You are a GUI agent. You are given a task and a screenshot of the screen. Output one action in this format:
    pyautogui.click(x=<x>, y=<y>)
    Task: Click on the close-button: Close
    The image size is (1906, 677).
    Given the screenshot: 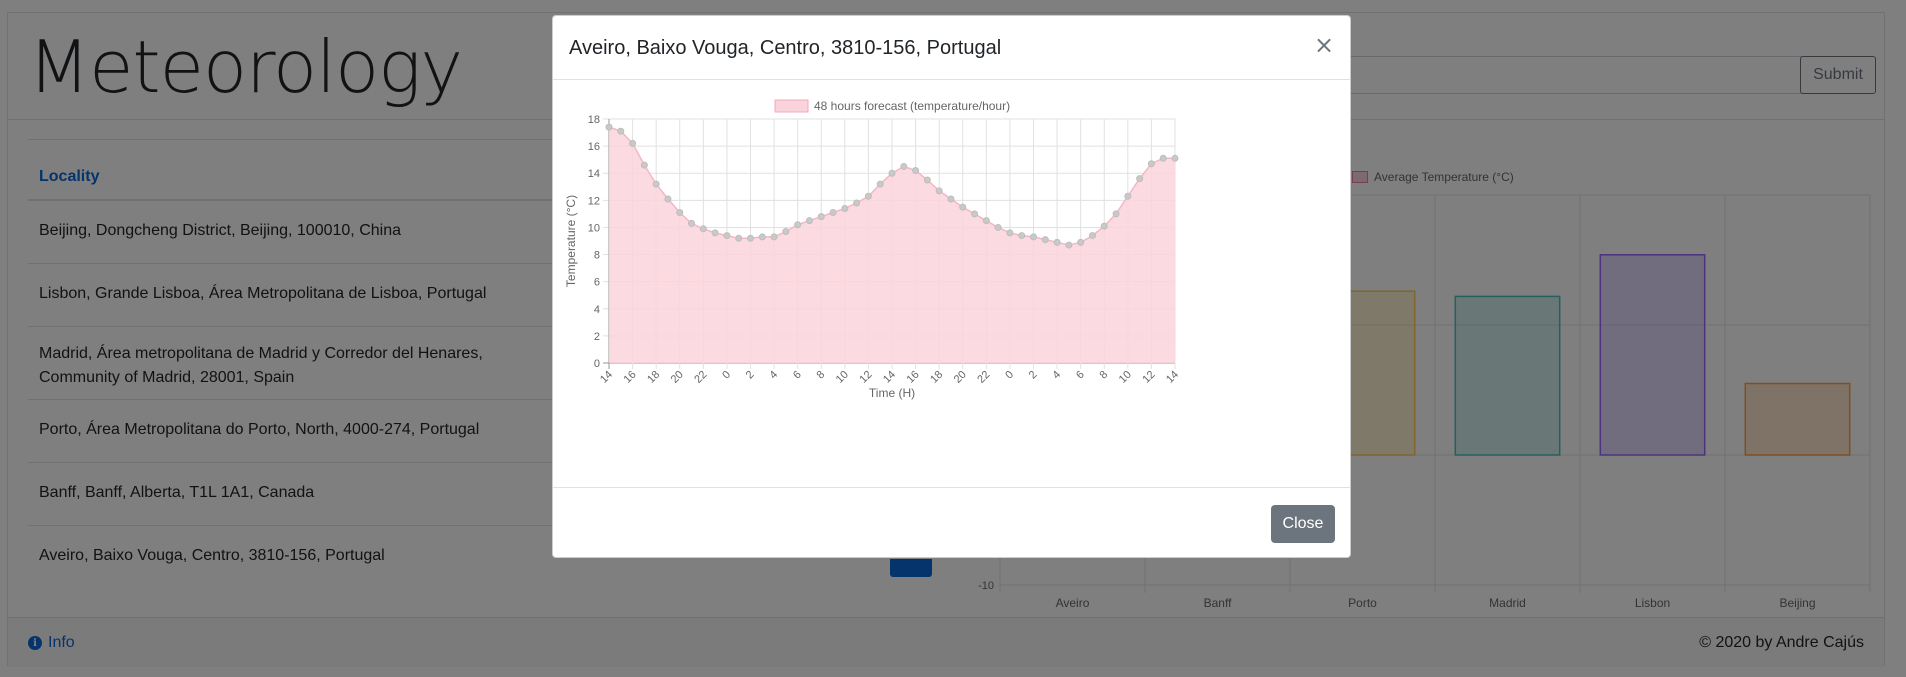 What is the action you would take?
    pyautogui.click(x=1303, y=524)
    